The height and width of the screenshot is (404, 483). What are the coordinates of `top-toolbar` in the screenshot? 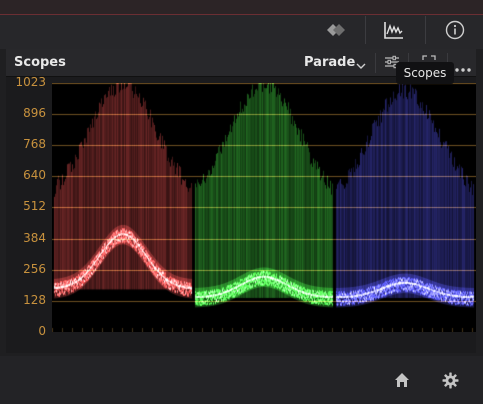 It's located at (241, 24).